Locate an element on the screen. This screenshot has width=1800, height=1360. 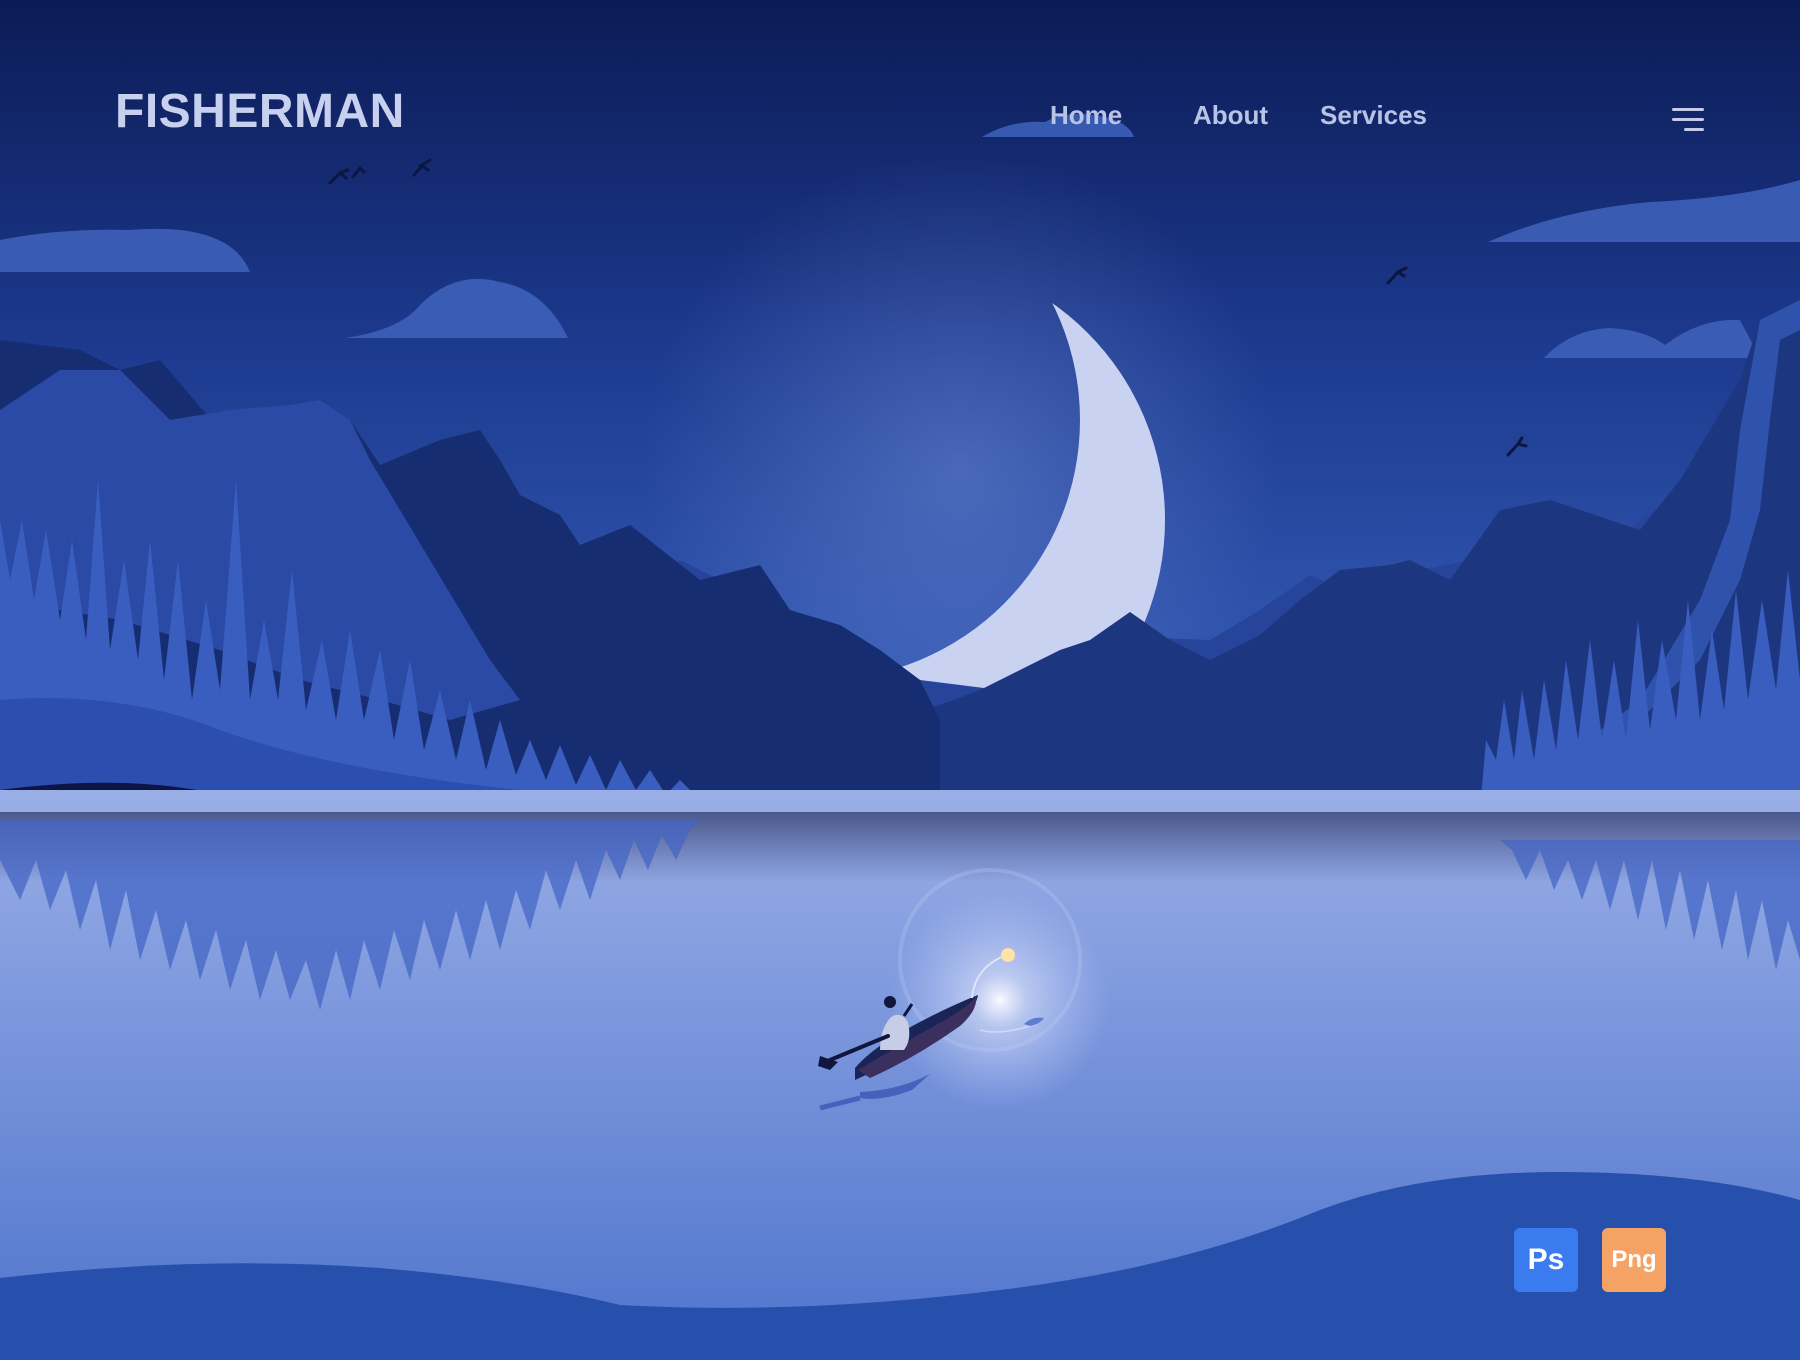
nav-about-link: About is located at coordinates (1230, 115).